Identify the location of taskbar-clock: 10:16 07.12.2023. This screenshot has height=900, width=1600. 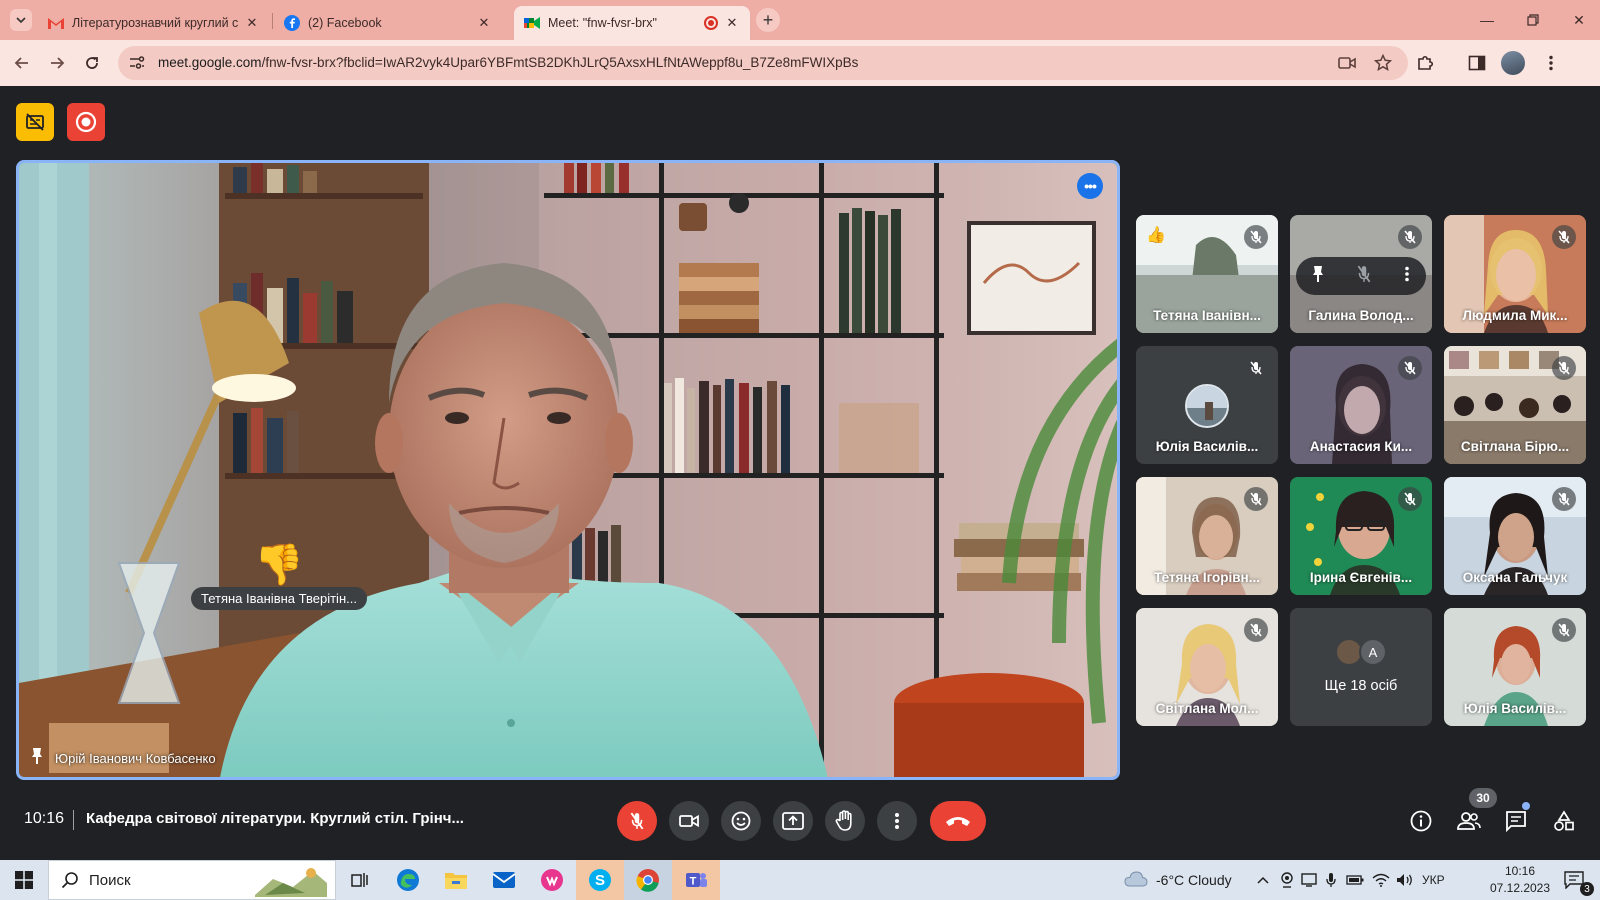
(1520, 880).